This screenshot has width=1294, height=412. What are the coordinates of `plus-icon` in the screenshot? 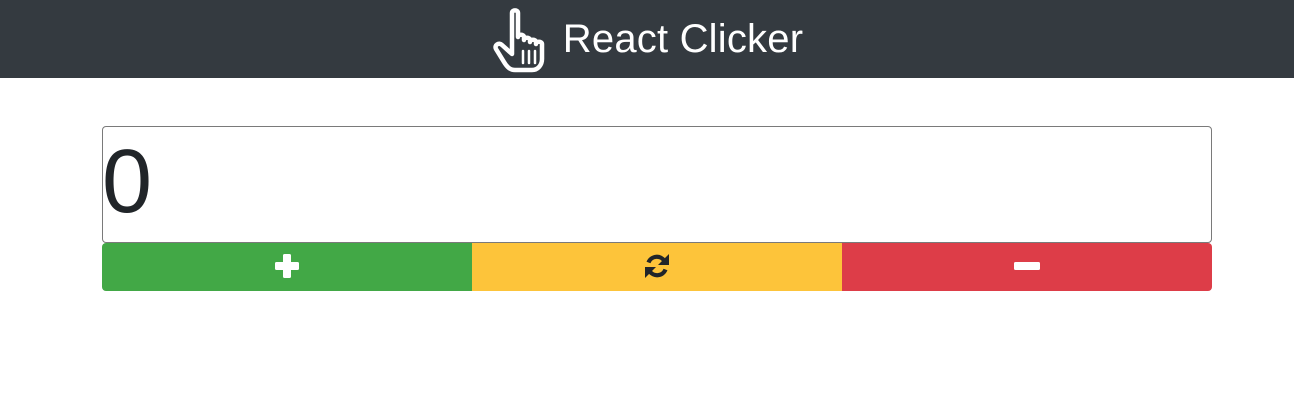 It's located at (287, 267).